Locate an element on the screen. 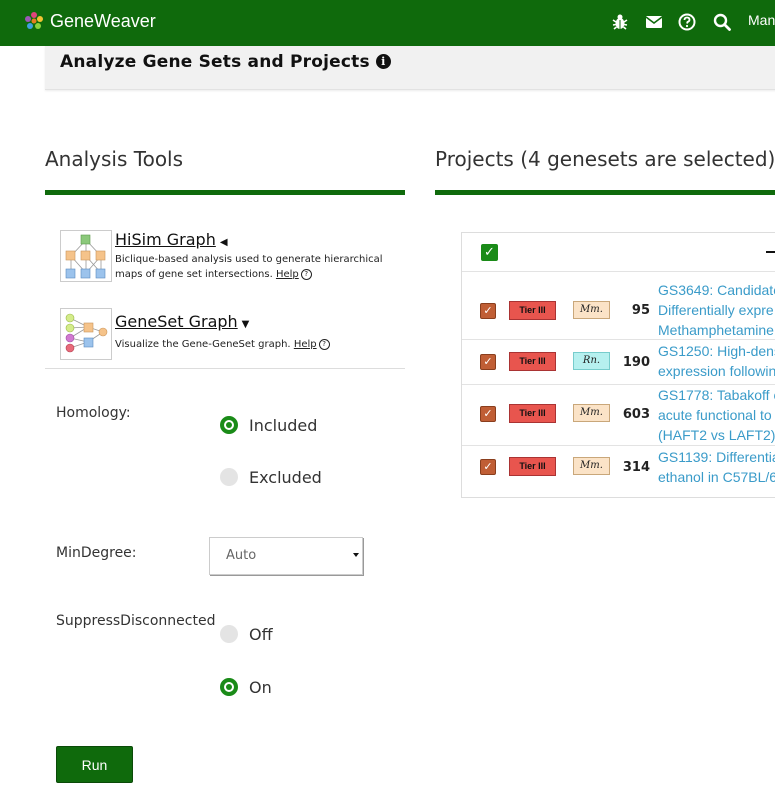 Image resolution: width=775 pixels, height=809 pixels. min-degree-select: Auto is located at coordinates (286, 556).